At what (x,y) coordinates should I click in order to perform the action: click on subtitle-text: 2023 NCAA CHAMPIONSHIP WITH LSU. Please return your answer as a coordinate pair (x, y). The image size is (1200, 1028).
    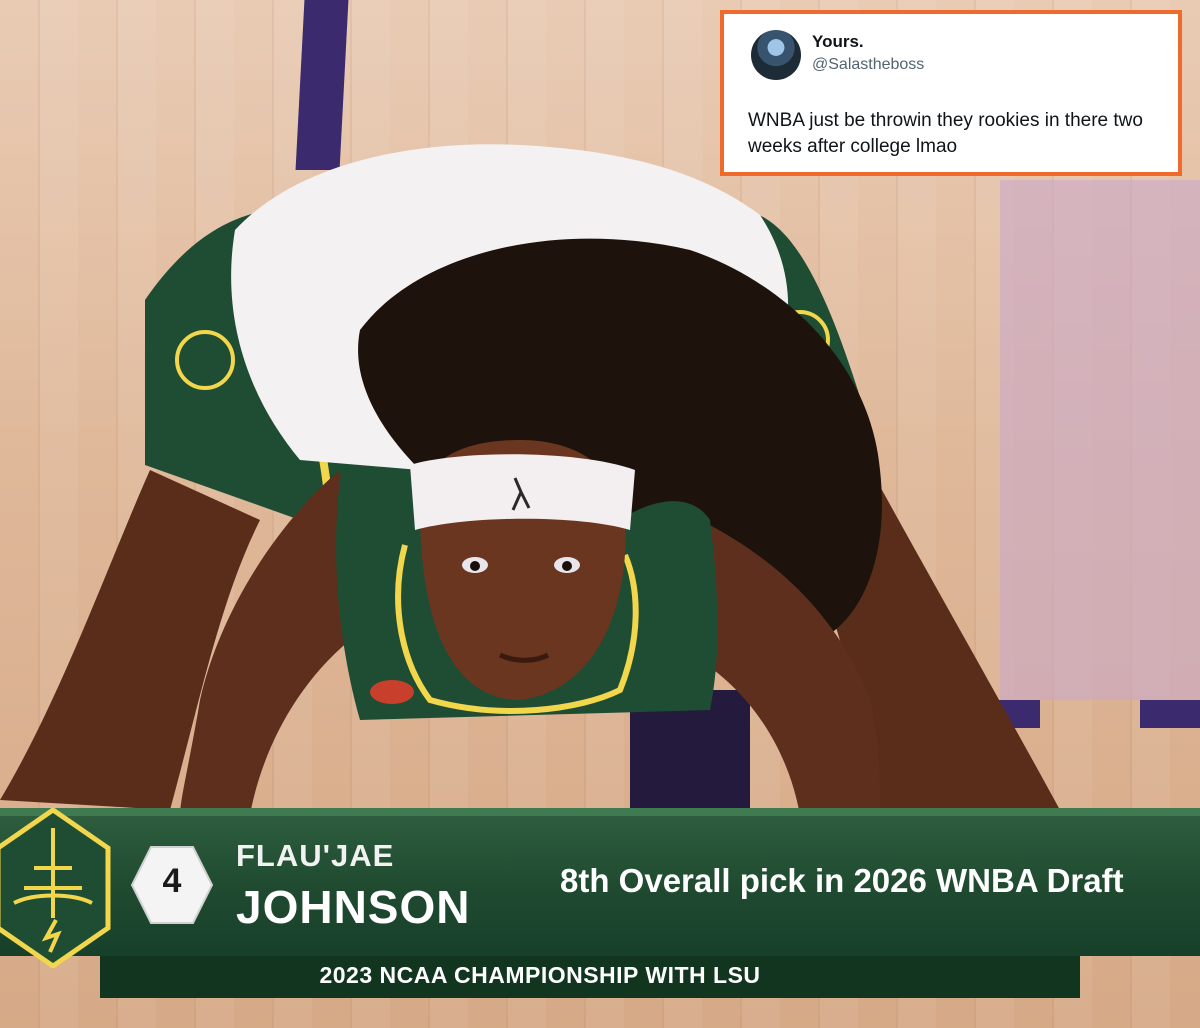
    Looking at the image, I should click on (540, 975).